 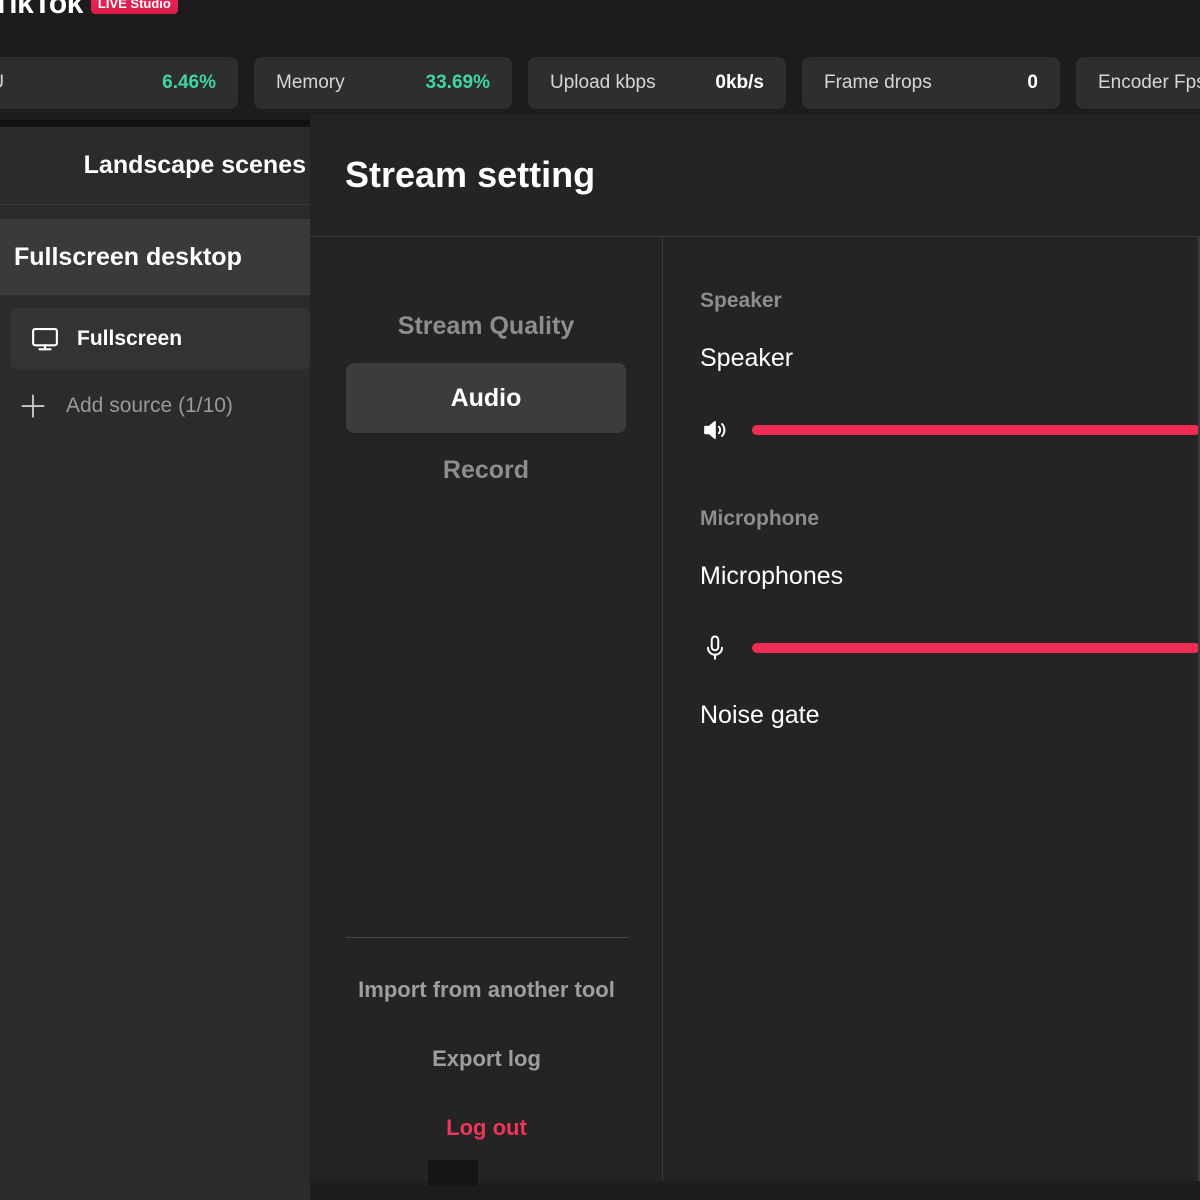 I want to click on speaker-device-select: Speaker, so click(x=950, y=358).